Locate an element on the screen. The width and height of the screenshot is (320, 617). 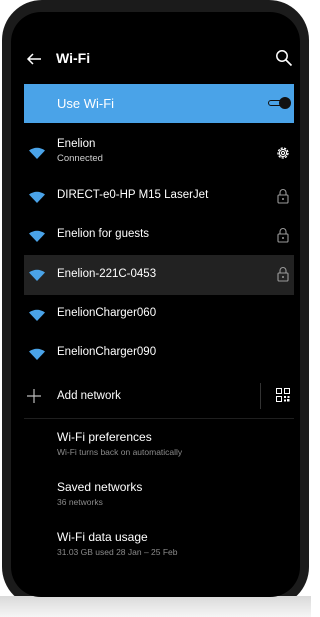
network-name: EnelionCharger090 is located at coordinates (107, 352).